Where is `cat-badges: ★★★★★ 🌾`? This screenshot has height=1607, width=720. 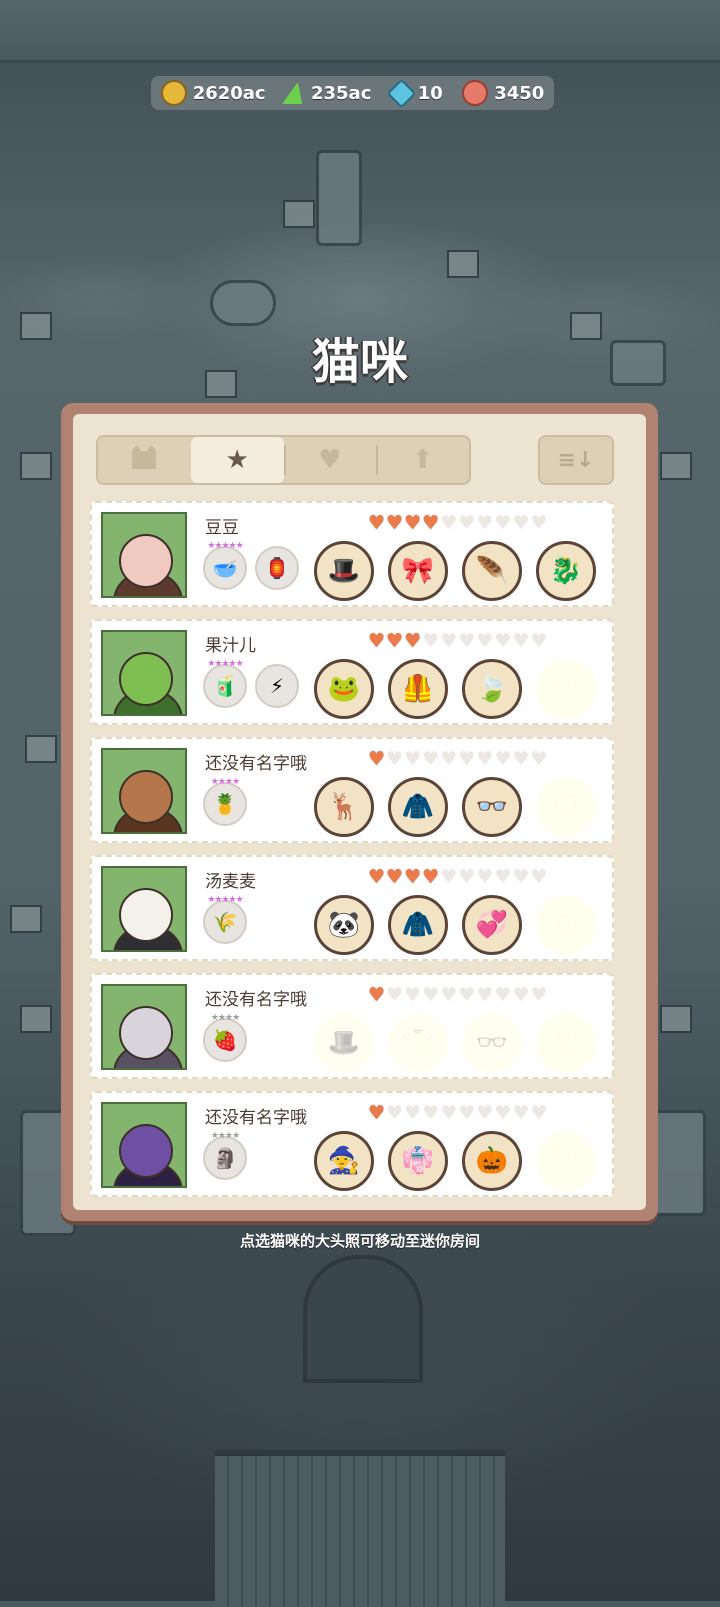
cat-badges: ★★★★★ 🌾 is located at coordinates (225, 919).